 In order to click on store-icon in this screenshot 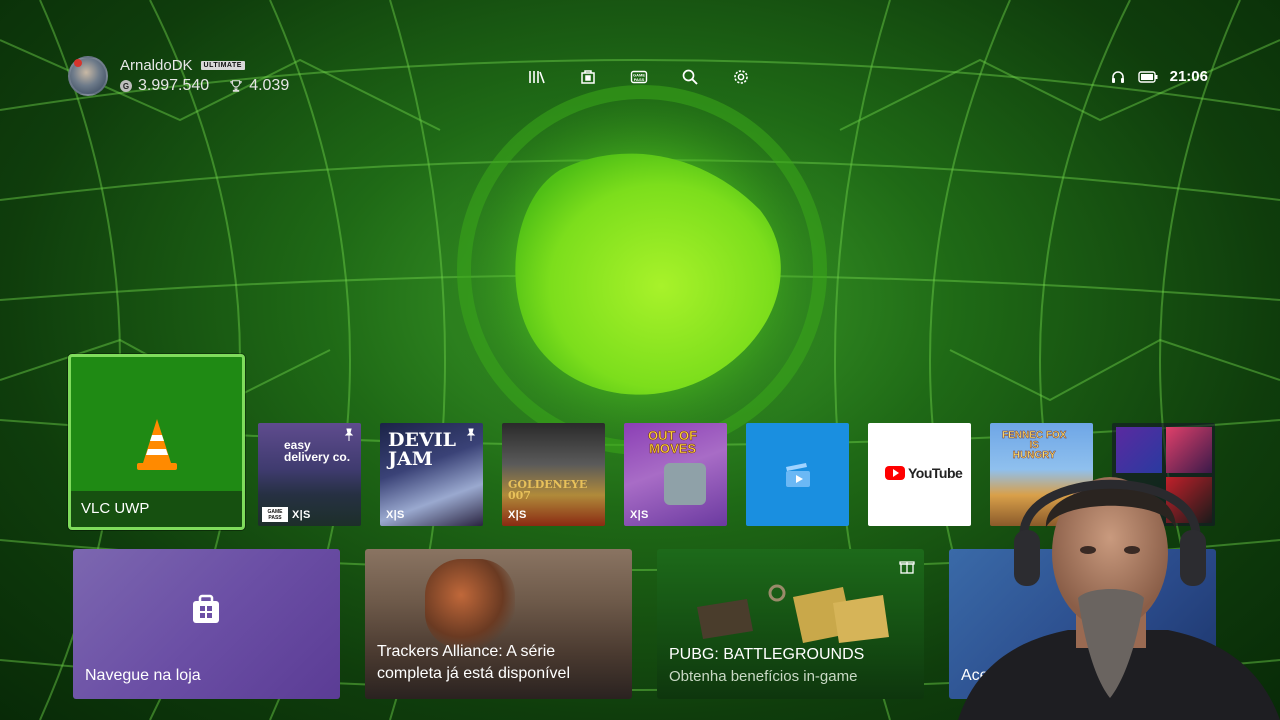, I will do `click(588, 77)`.